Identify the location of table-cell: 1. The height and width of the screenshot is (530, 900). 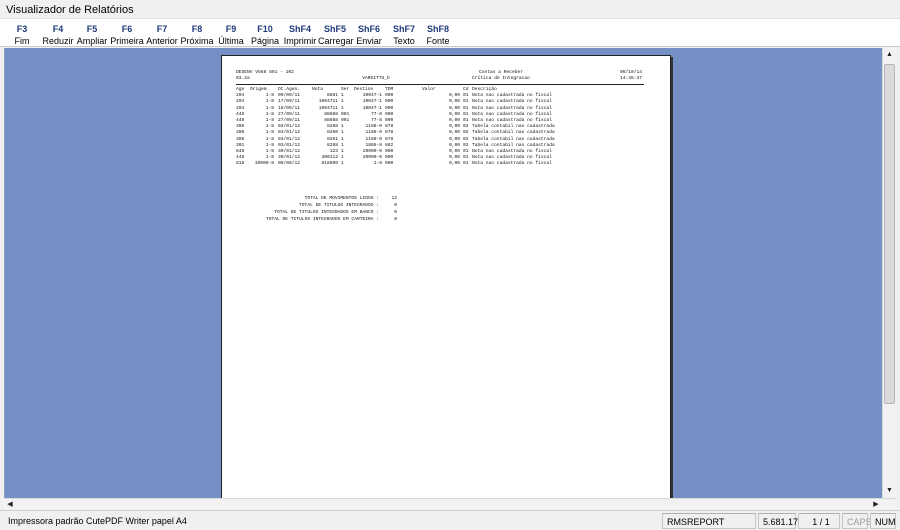
(342, 164).